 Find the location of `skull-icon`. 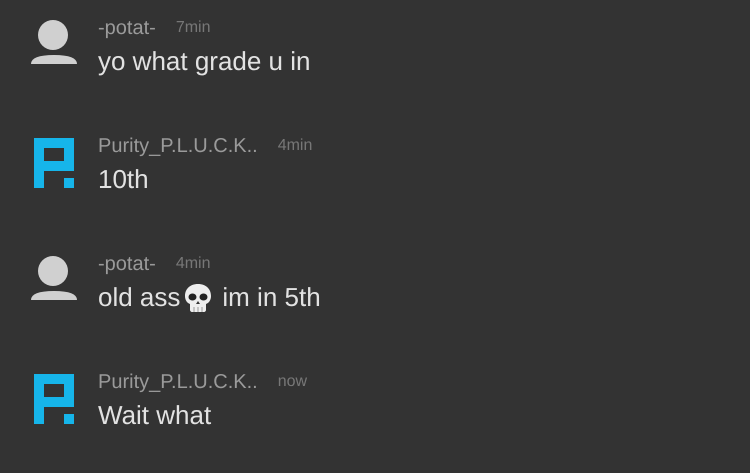

skull-icon is located at coordinates (198, 297).